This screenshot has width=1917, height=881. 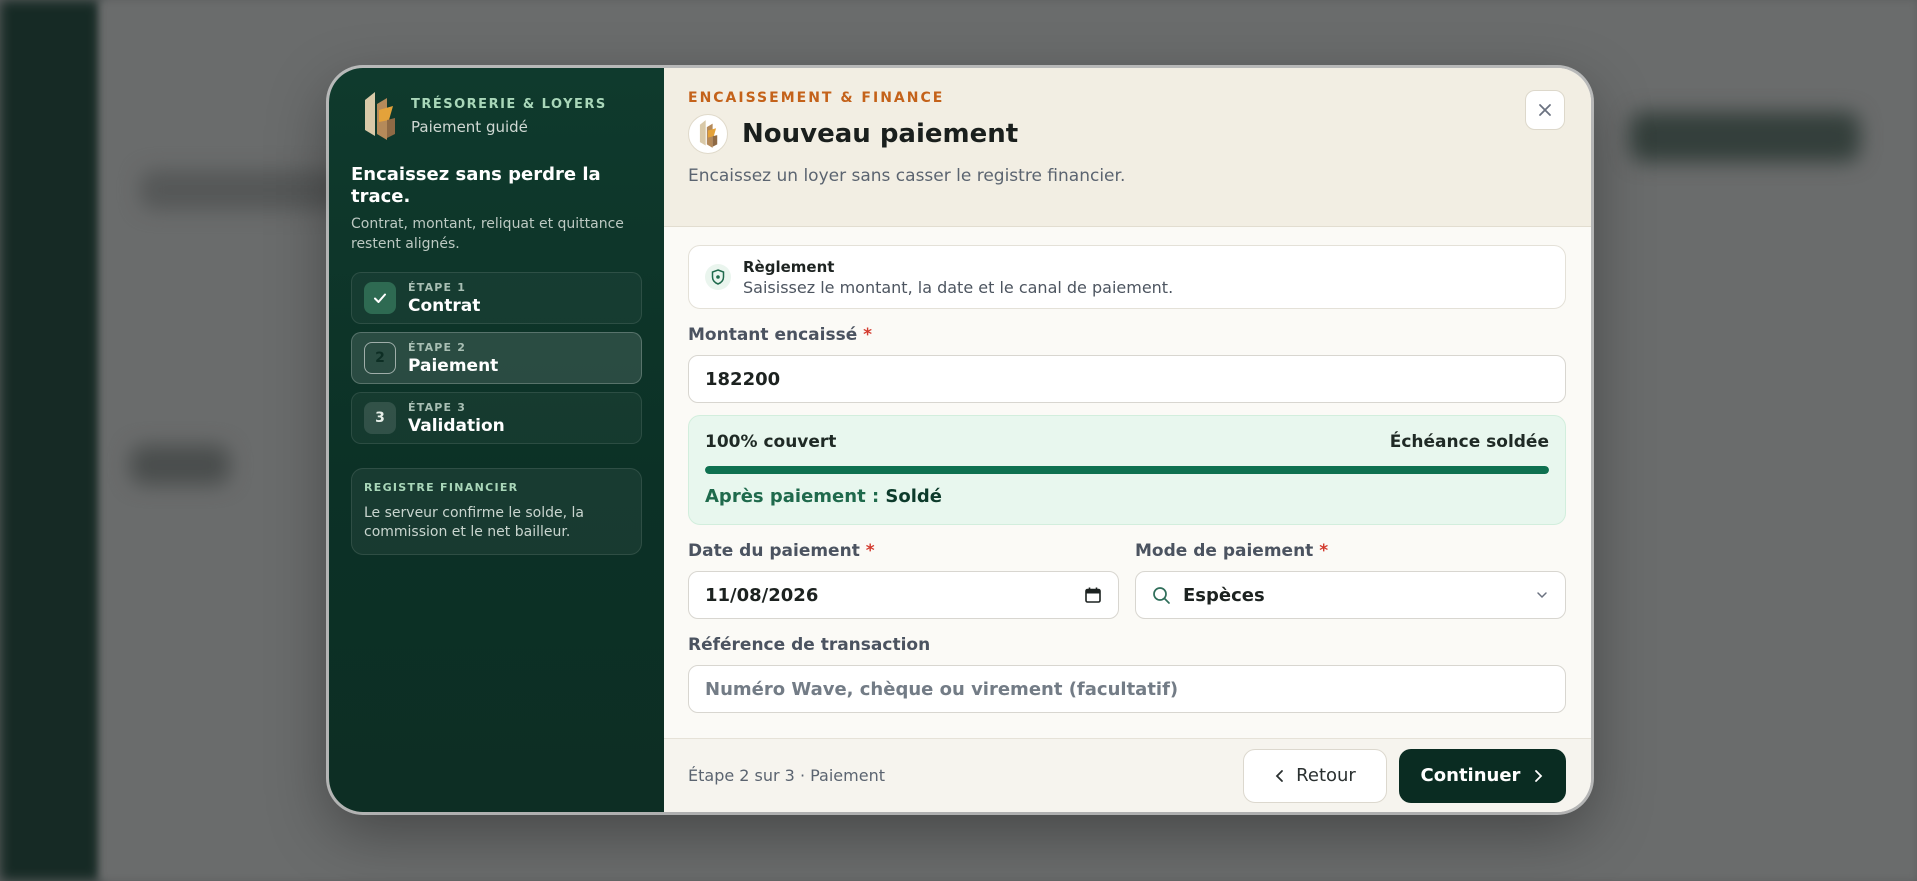 What do you see at coordinates (809, 645) in the screenshot?
I see `reference-label: Référence de transaction` at bounding box center [809, 645].